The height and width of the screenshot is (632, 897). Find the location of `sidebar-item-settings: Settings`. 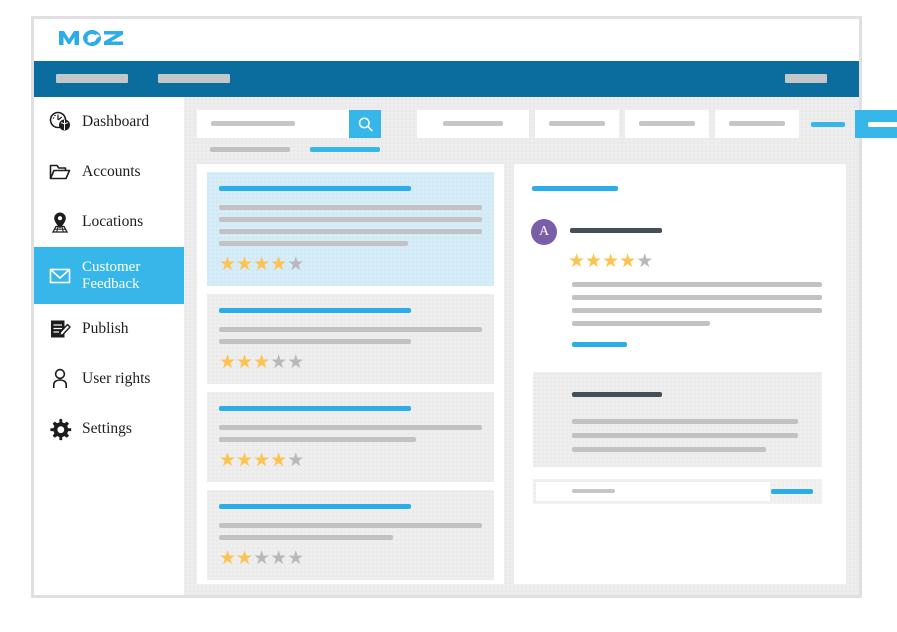

sidebar-item-settings: Settings is located at coordinates (109, 429).